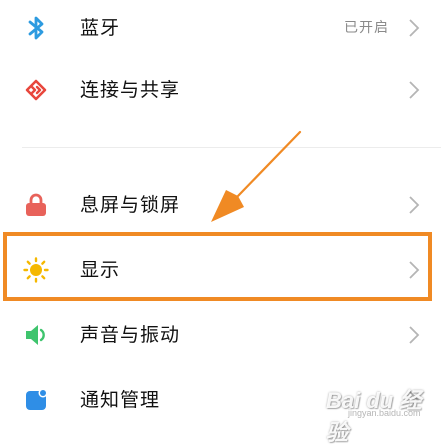 This screenshot has width=441, height=447. I want to click on speaker-icon, so click(36, 335).